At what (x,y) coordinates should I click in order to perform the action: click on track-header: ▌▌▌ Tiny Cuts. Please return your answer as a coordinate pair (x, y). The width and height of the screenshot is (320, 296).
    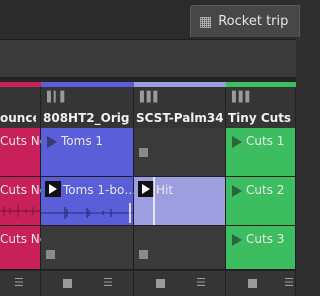
    Looking at the image, I should click on (261, 107).